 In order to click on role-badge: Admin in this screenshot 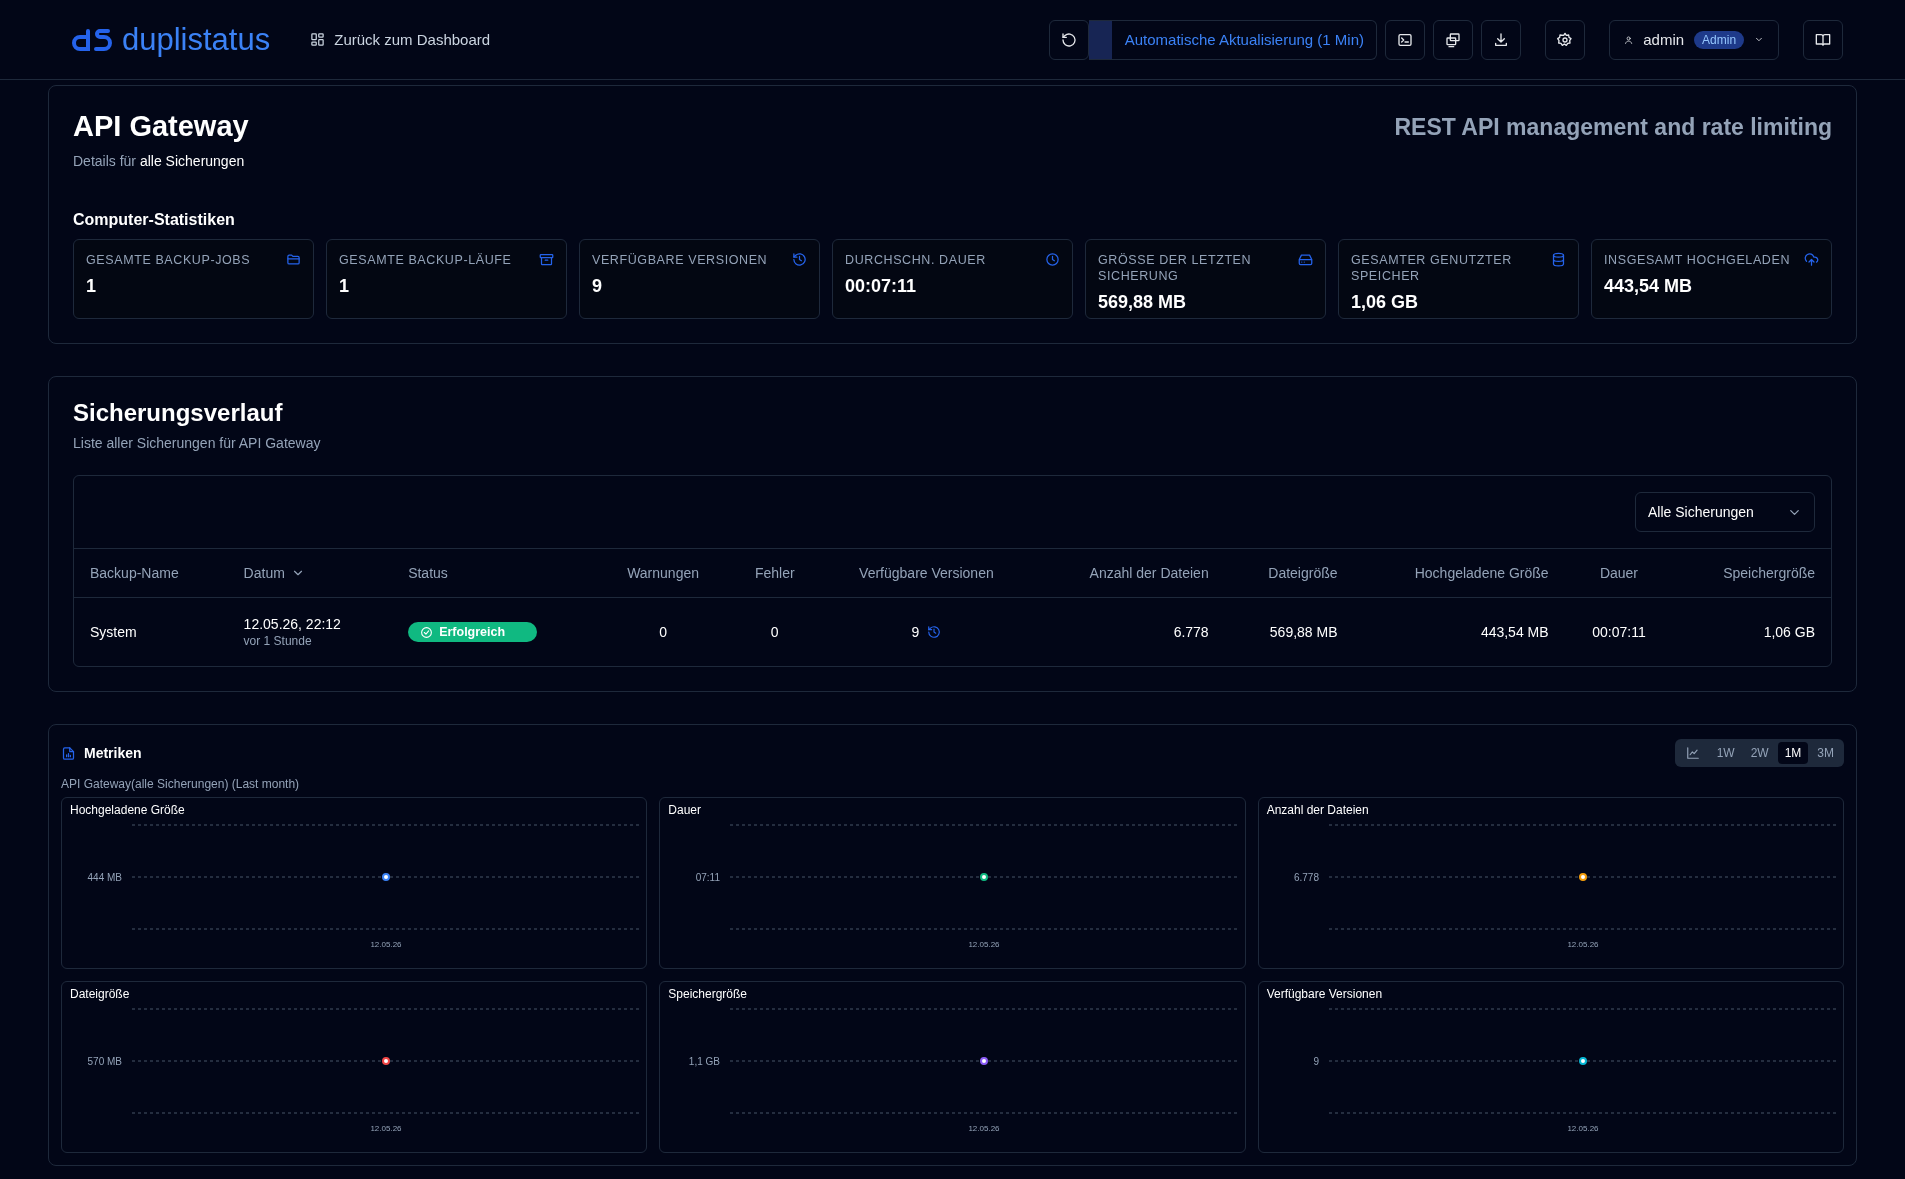, I will do `click(1719, 39)`.